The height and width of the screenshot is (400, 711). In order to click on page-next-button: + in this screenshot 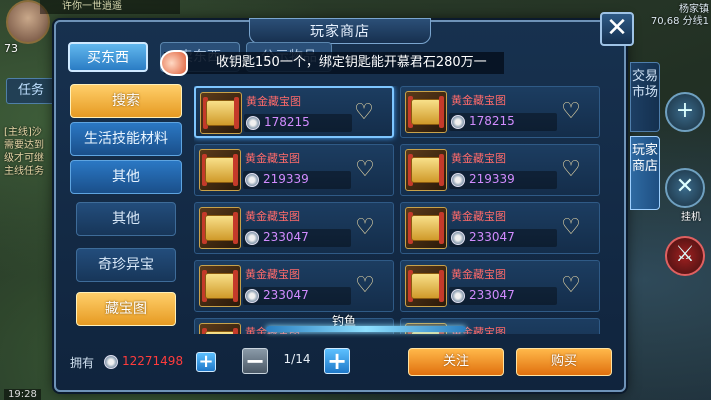, I will do `click(337, 361)`.